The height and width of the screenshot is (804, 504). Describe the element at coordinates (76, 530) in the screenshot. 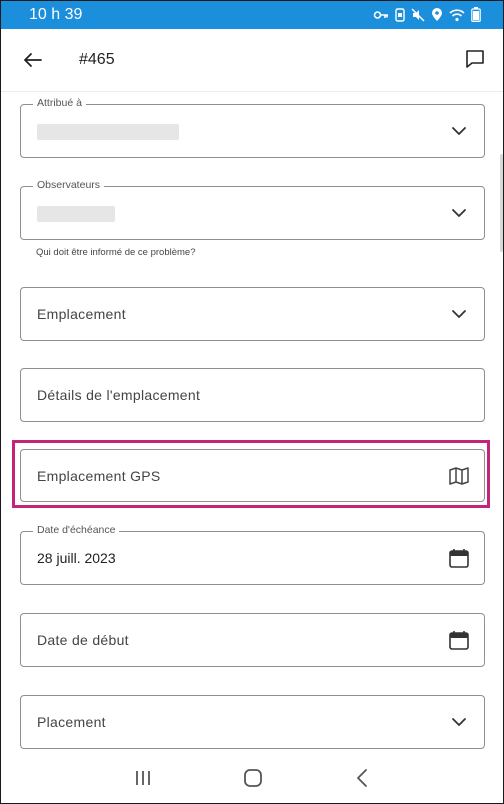

I see `due-date-label: Date d'échéance` at that location.